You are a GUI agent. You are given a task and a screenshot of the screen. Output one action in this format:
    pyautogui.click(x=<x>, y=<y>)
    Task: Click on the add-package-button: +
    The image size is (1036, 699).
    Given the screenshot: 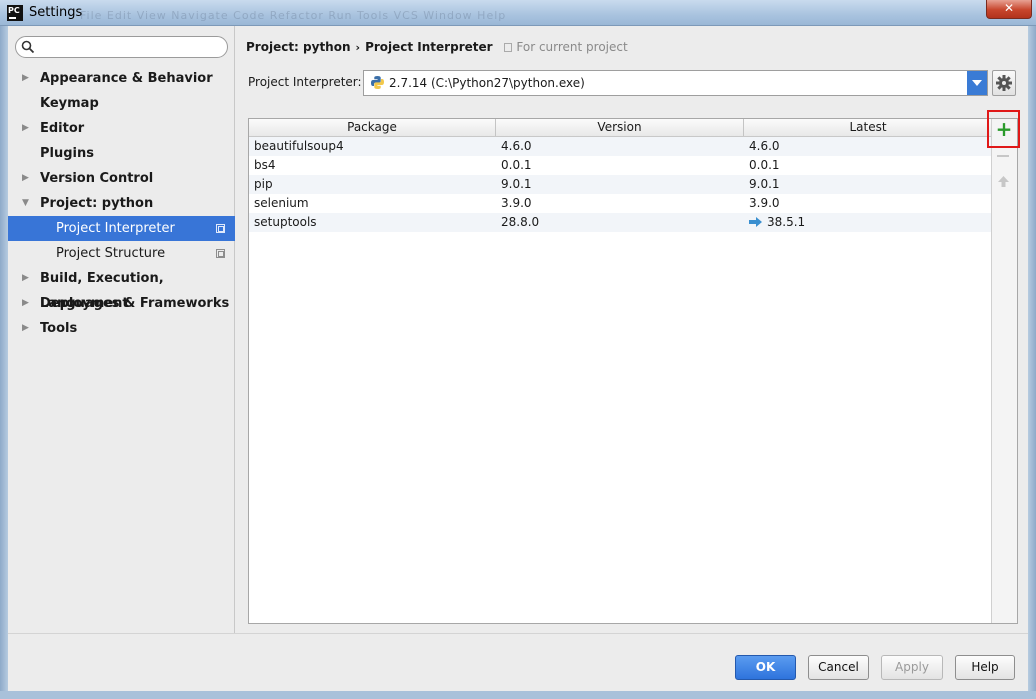 What is the action you would take?
    pyautogui.click(x=1004, y=129)
    